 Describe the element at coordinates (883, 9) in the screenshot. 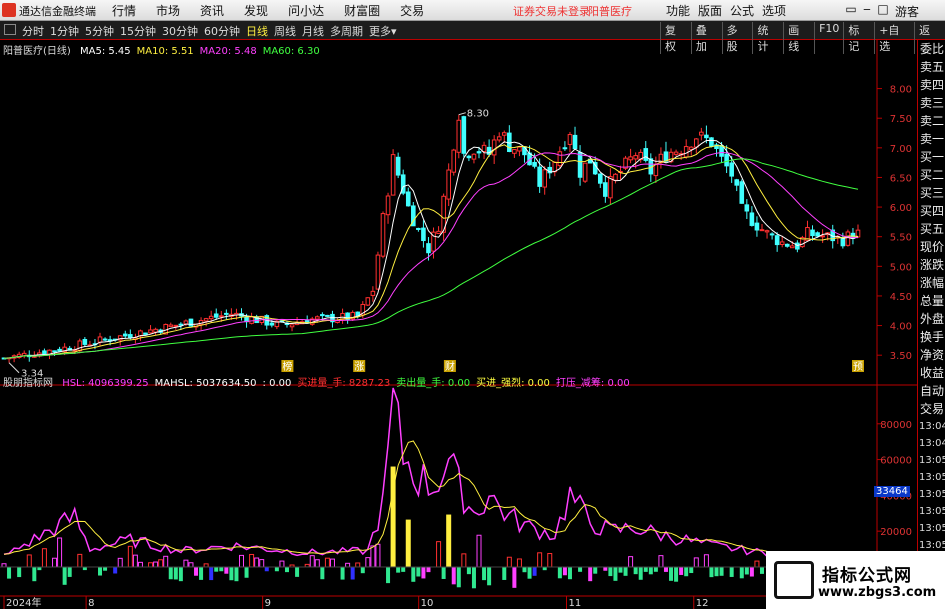

I see `maximize-icon: □` at that location.